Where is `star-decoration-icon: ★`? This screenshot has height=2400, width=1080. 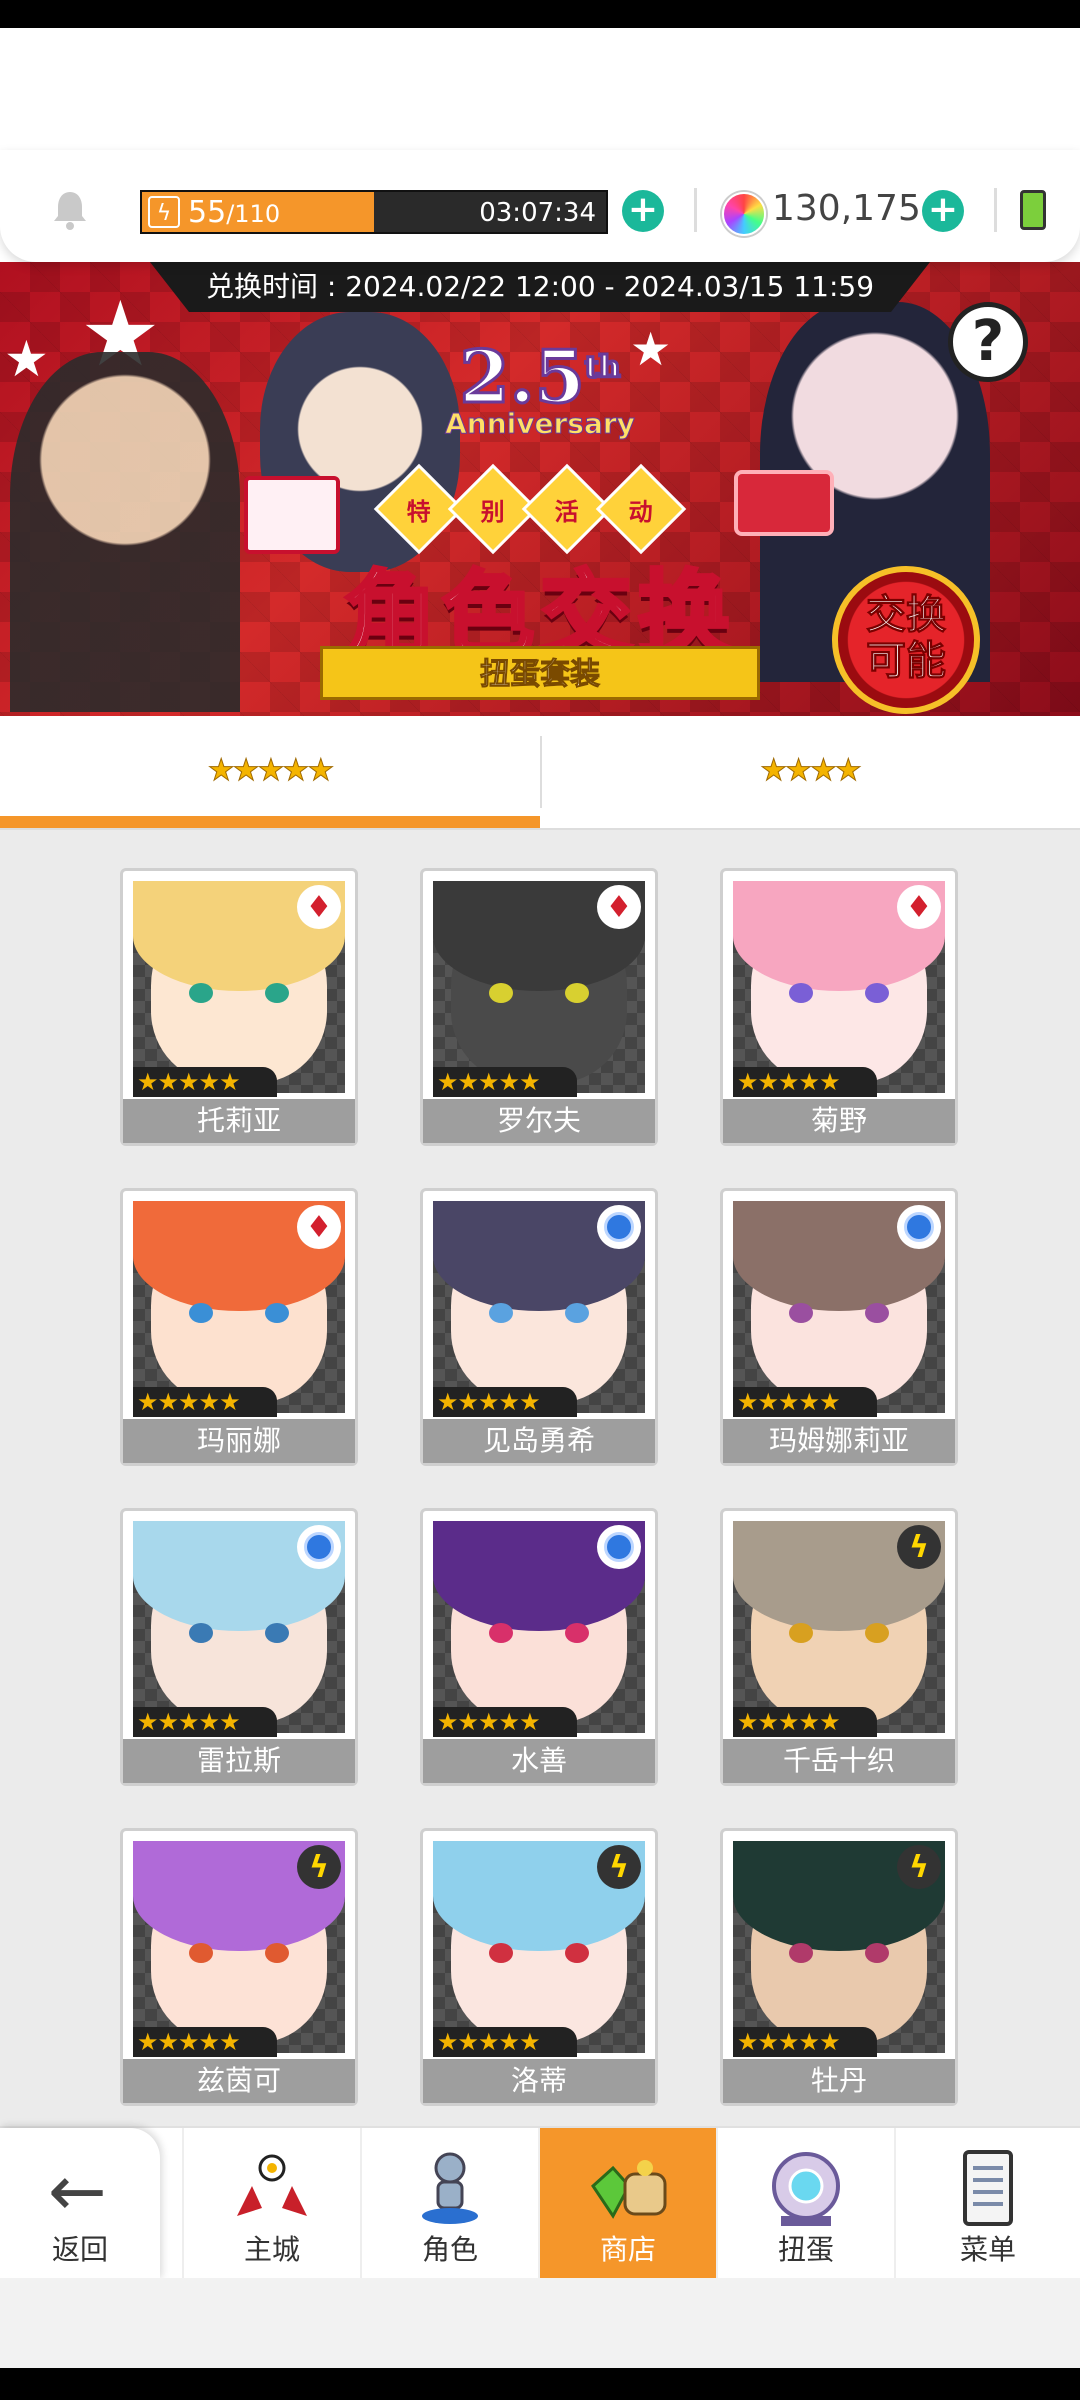 star-decoration-icon: ★ is located at coordinates (26, 359).